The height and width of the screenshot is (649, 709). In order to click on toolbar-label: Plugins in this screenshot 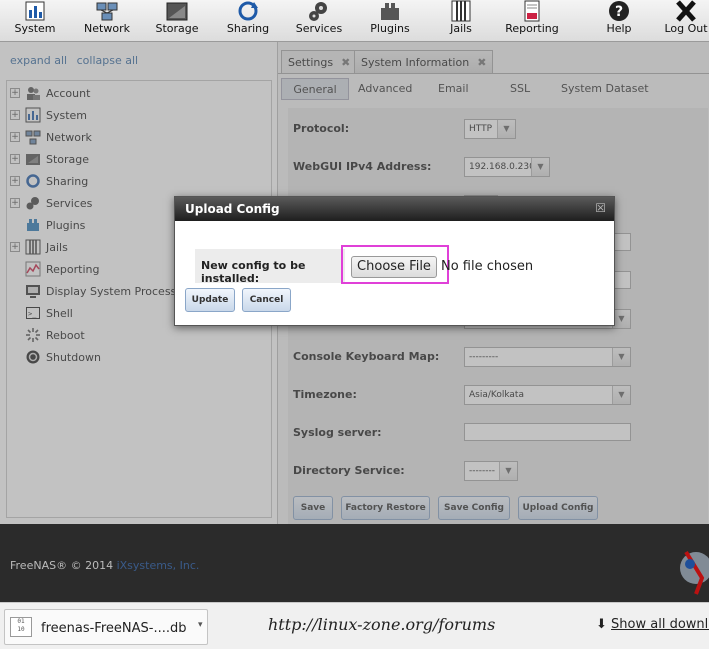, I will do `click(390, 28)`.